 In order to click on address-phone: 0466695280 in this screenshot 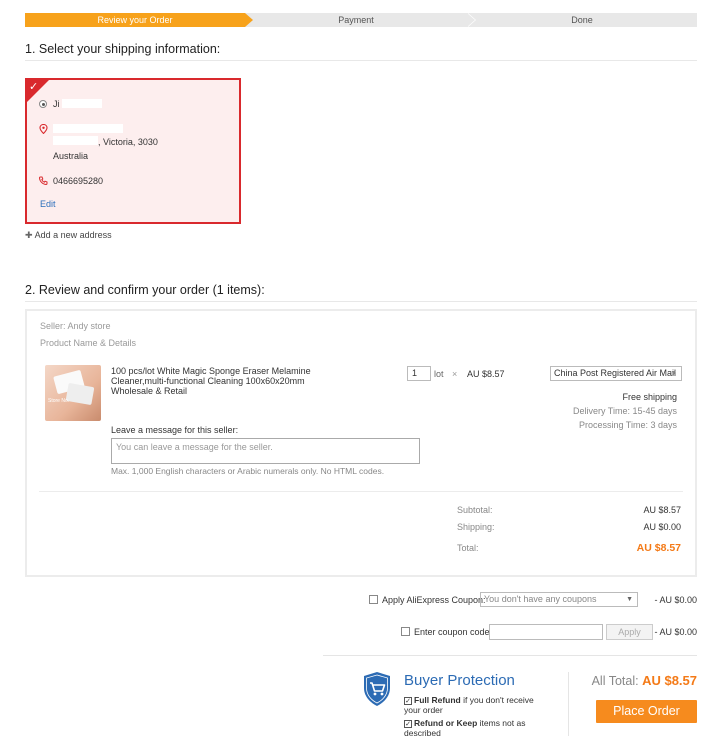, I will do `click(78, 181)`.